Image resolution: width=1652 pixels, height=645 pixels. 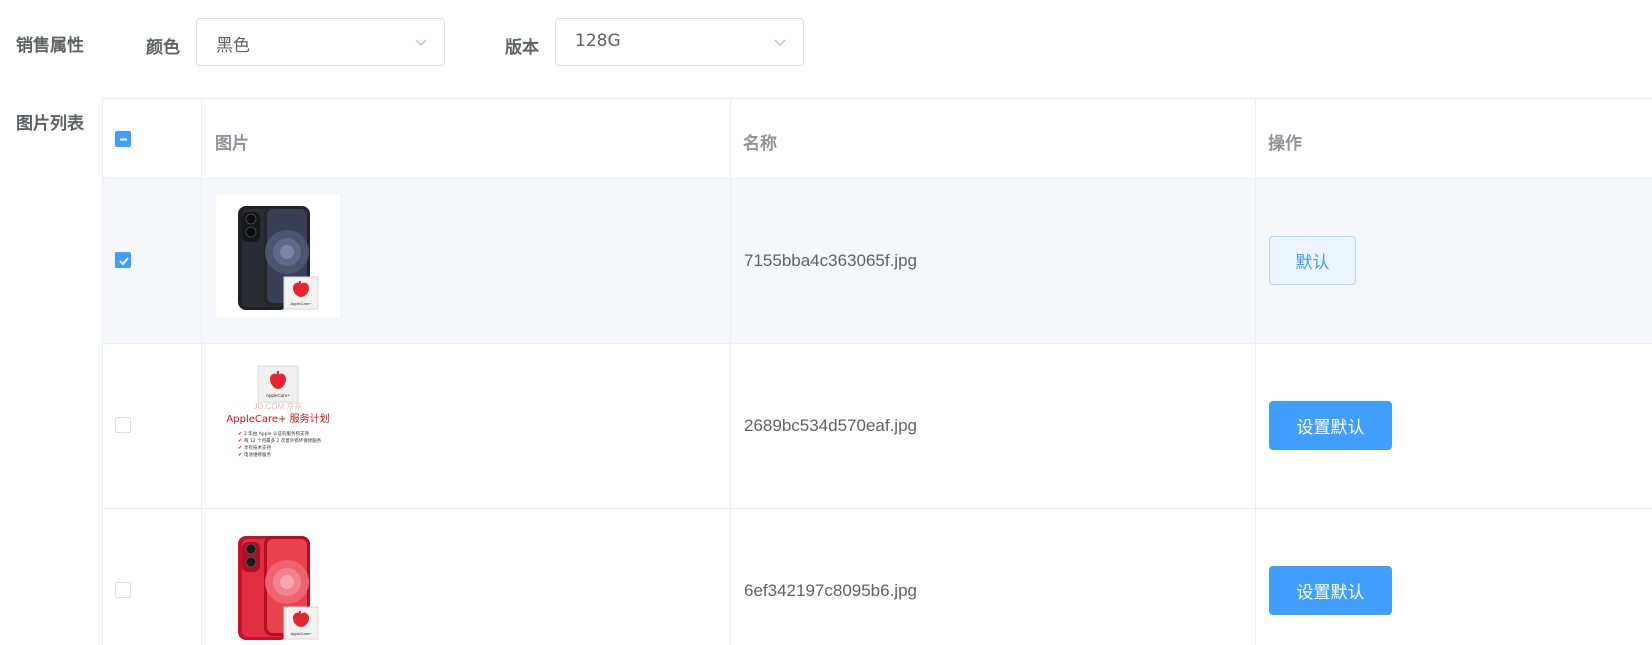 I want to click on applecare-plan-title: AppleCare+ 服务计划, so click(x=277, y=418).